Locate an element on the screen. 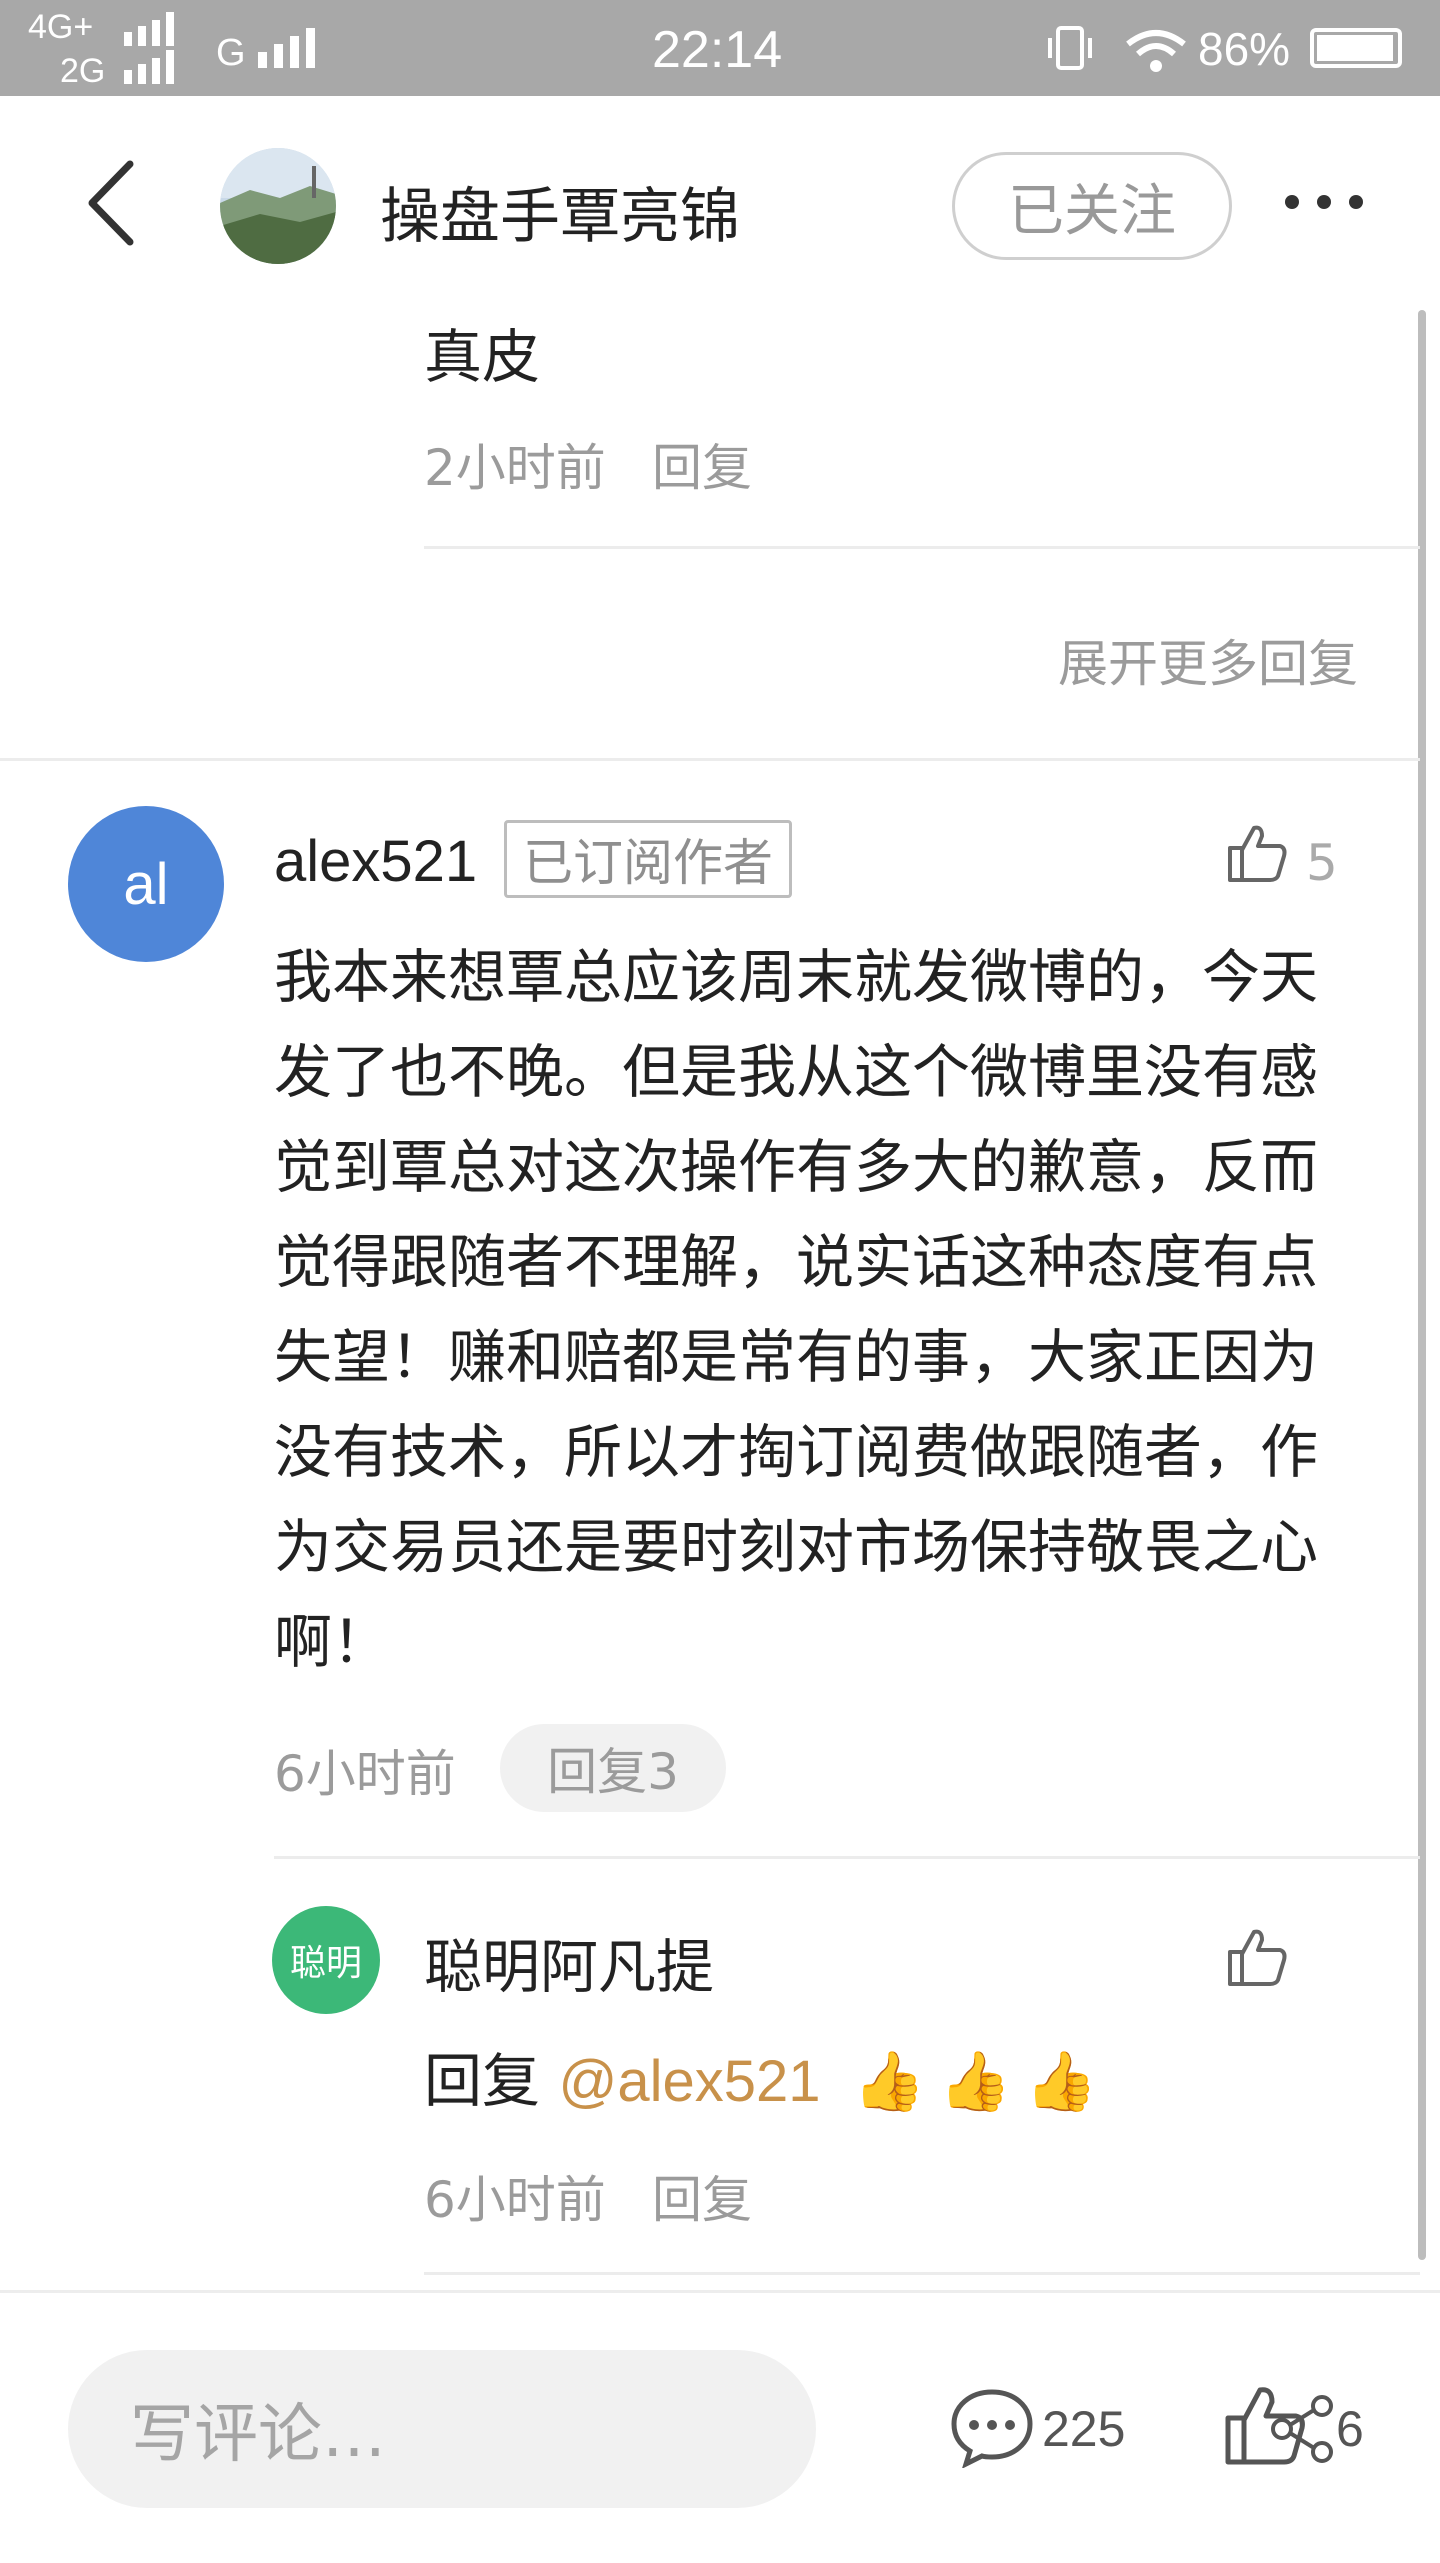  commenter-username: alex521 is located at coordinates (375, 861).